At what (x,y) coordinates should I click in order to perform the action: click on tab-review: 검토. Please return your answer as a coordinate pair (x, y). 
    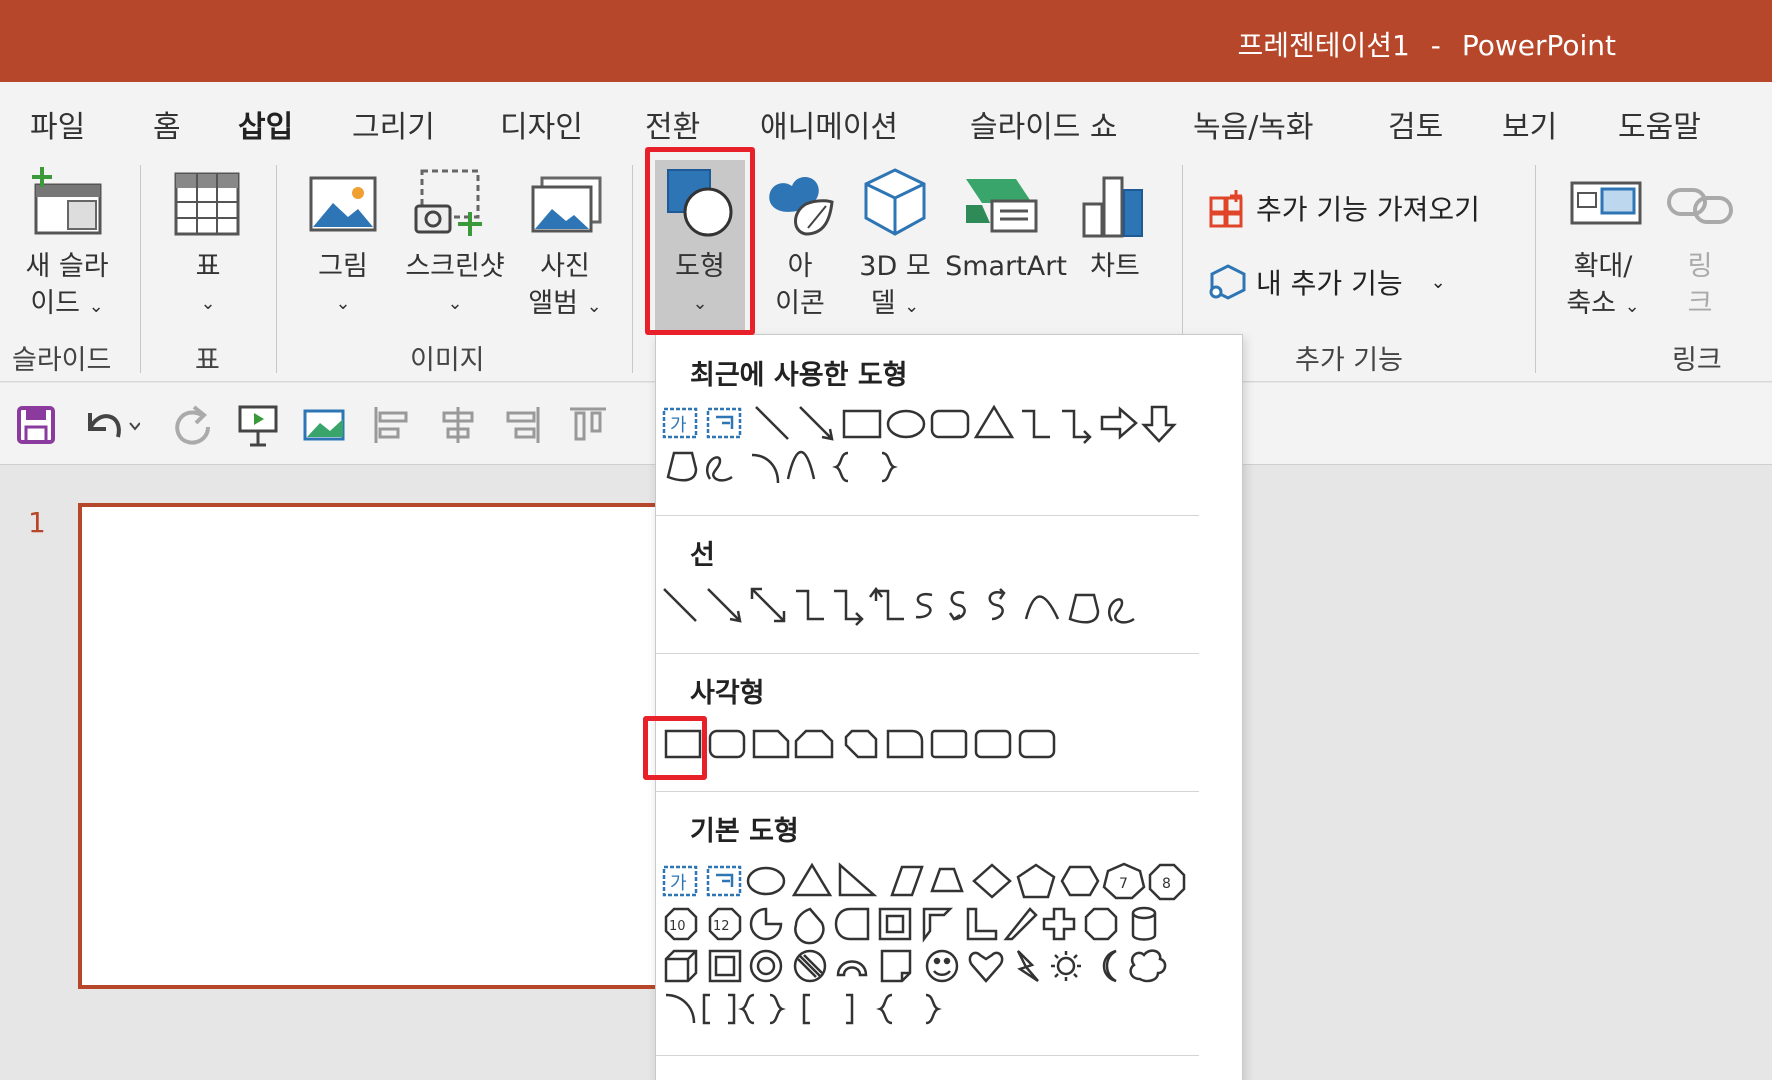
    Looking at the image, I should click on (1415, 124).